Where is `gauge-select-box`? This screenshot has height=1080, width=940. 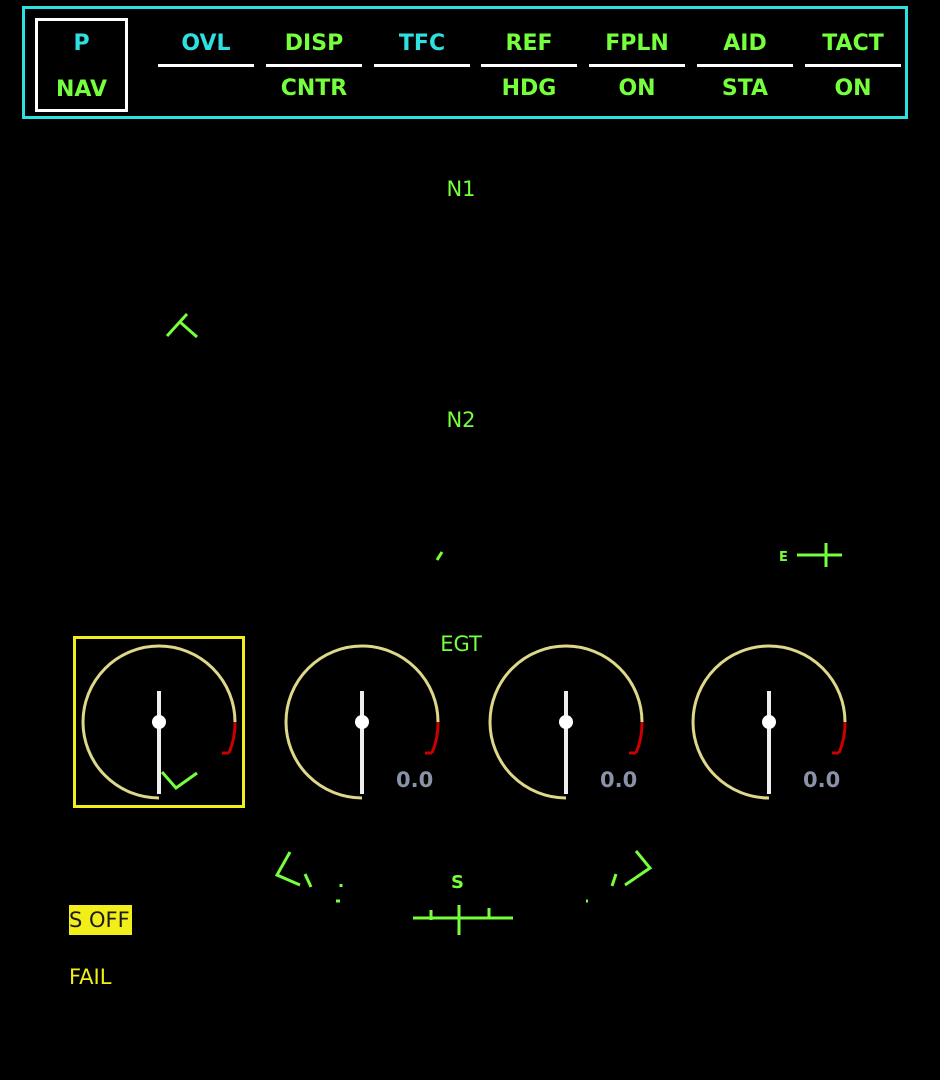
gauge-select-box is located at coordinates (159, 722).